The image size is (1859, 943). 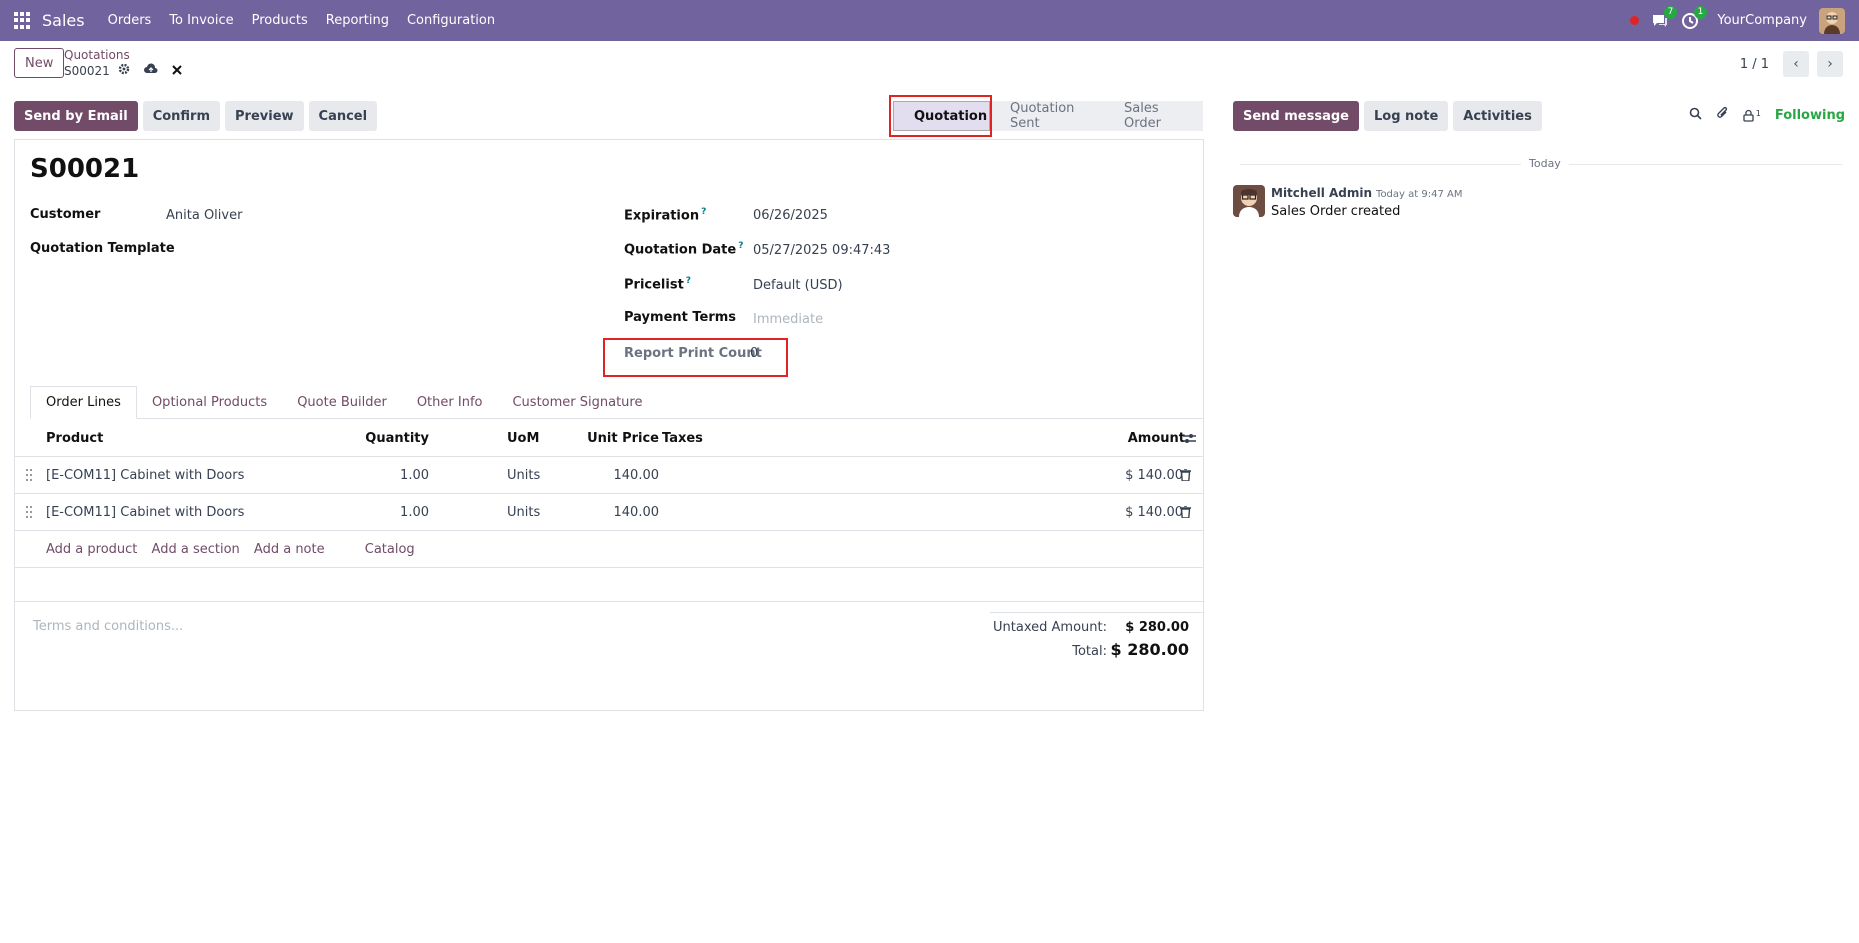 What do you see at coordinates (1796, 64) in the screenshot?
I see `pager-previous-icon: ‹` at bounding box center [1796, 64].